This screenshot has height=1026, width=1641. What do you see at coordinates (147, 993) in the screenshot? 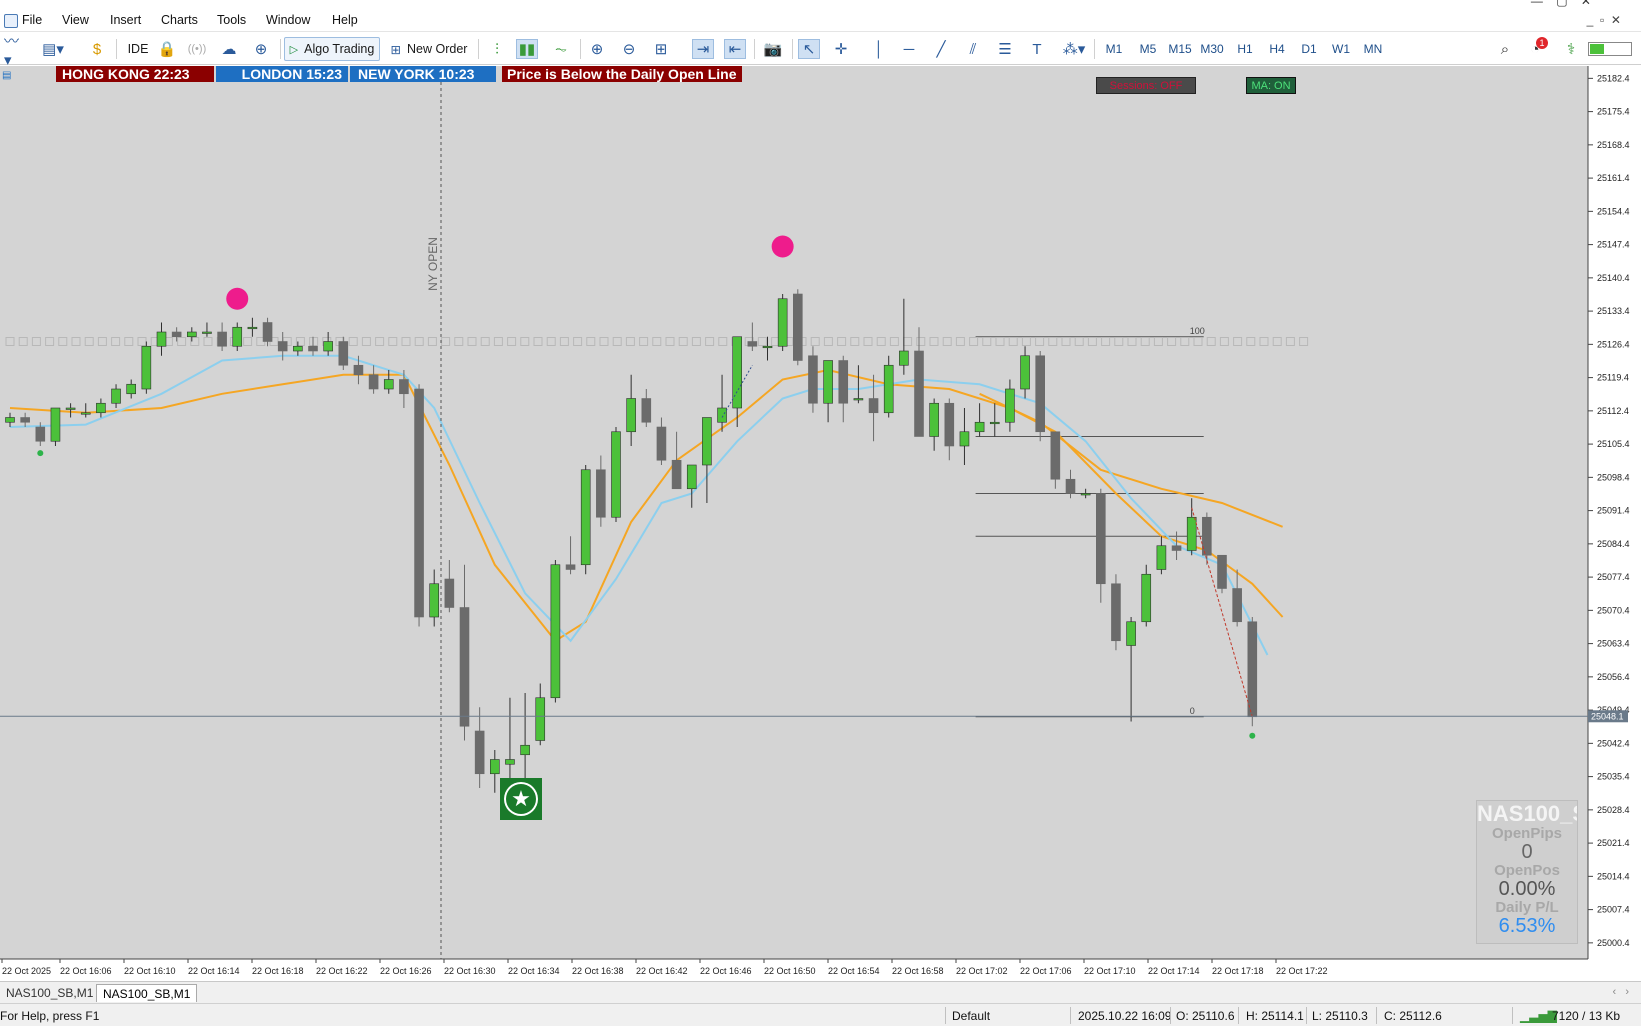
I see `chart-tab-2: NAS100_SB,M1` at bounding box center [147, 993].